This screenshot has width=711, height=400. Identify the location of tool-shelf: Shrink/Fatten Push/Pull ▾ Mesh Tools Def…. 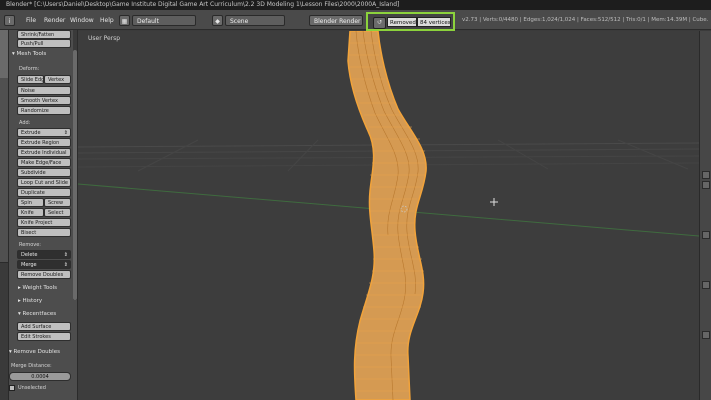
(43, 215).